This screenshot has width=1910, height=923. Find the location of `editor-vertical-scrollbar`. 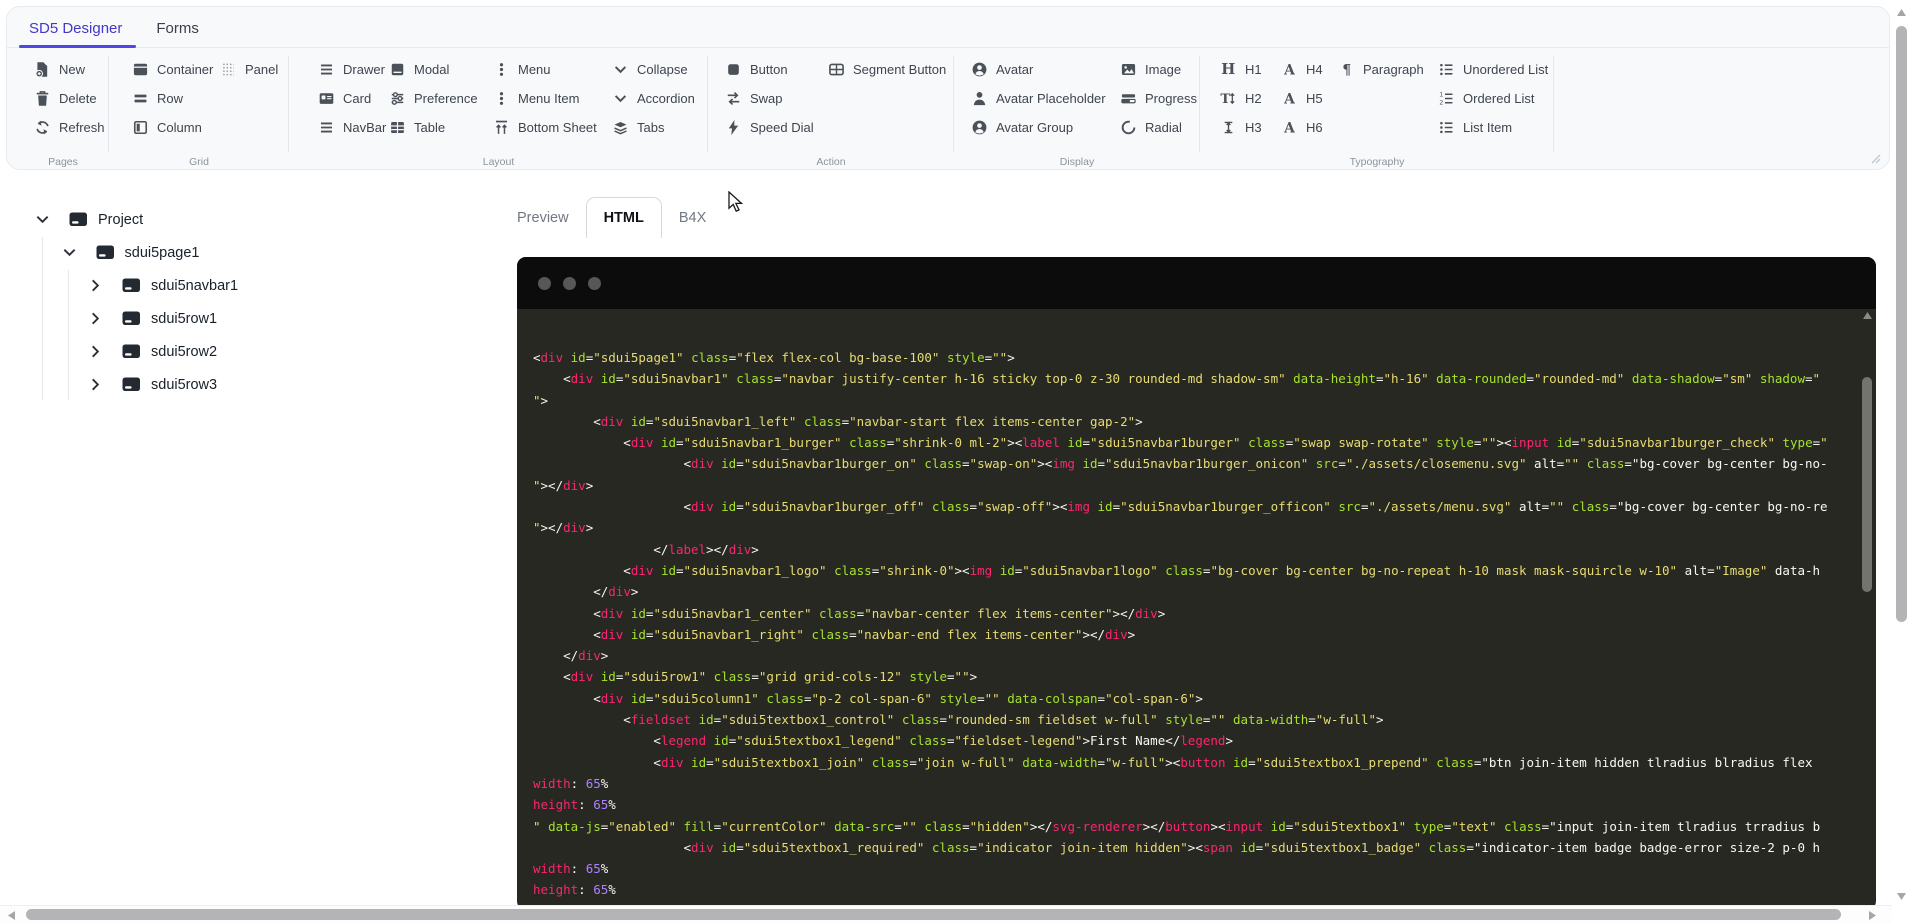

editor-vertical-scrollbar is located at coordinates (1867, 605).